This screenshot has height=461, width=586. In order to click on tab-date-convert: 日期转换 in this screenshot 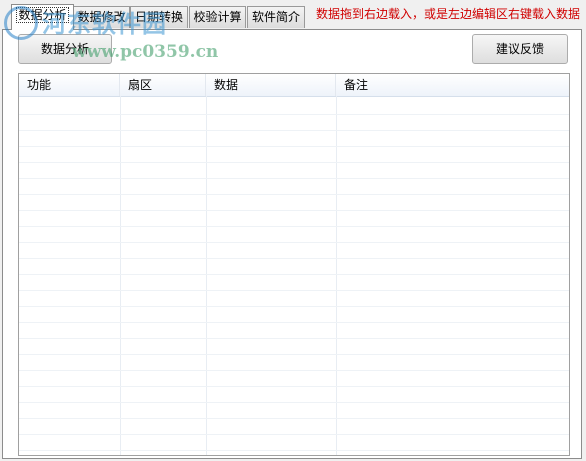, I will do `click(159, 17)`.